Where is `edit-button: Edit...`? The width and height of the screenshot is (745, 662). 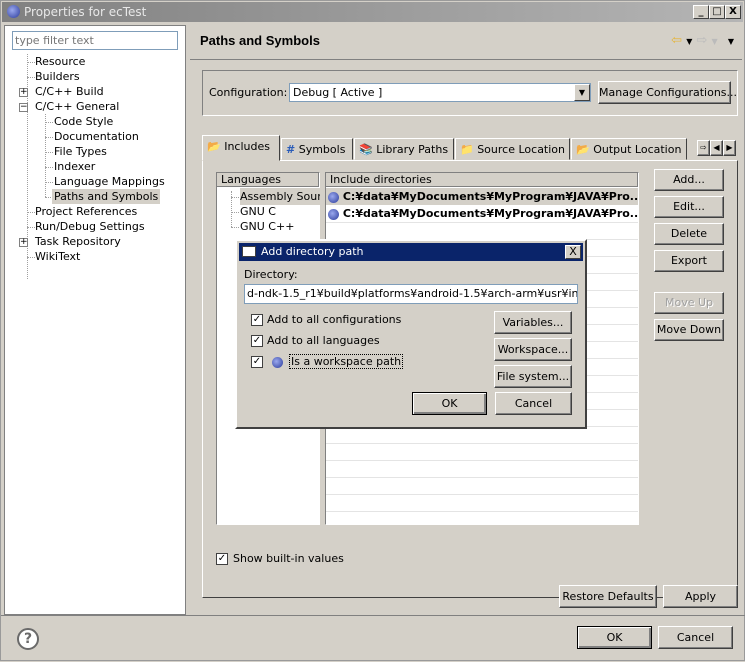
edit-button: Edit... is located at coordinates (689, 207).